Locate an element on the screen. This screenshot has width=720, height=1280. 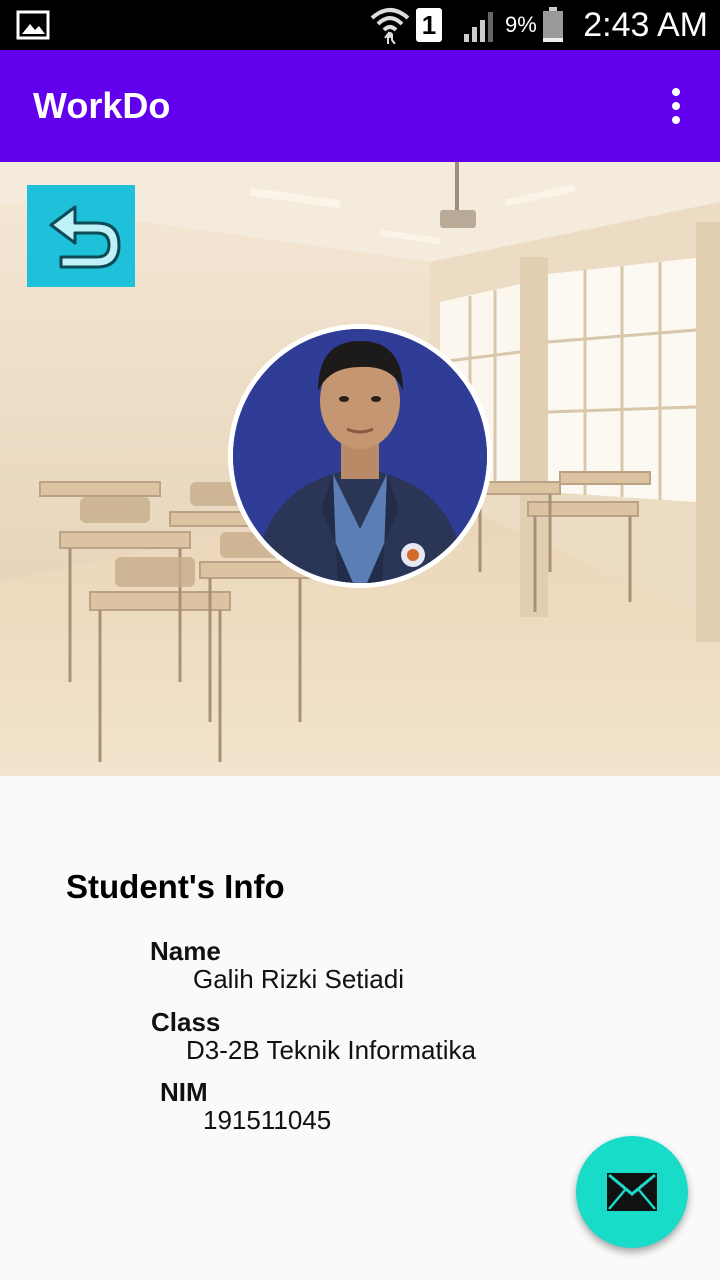
send-mail-fab is located at coordinates (632, 1192).